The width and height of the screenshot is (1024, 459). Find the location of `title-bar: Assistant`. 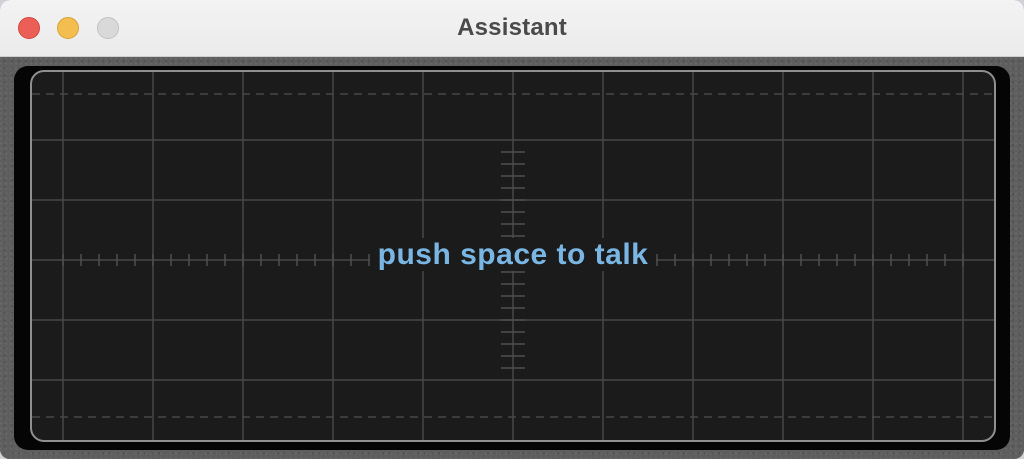

title-bar: Assistant is located at coordinates (512, 28).